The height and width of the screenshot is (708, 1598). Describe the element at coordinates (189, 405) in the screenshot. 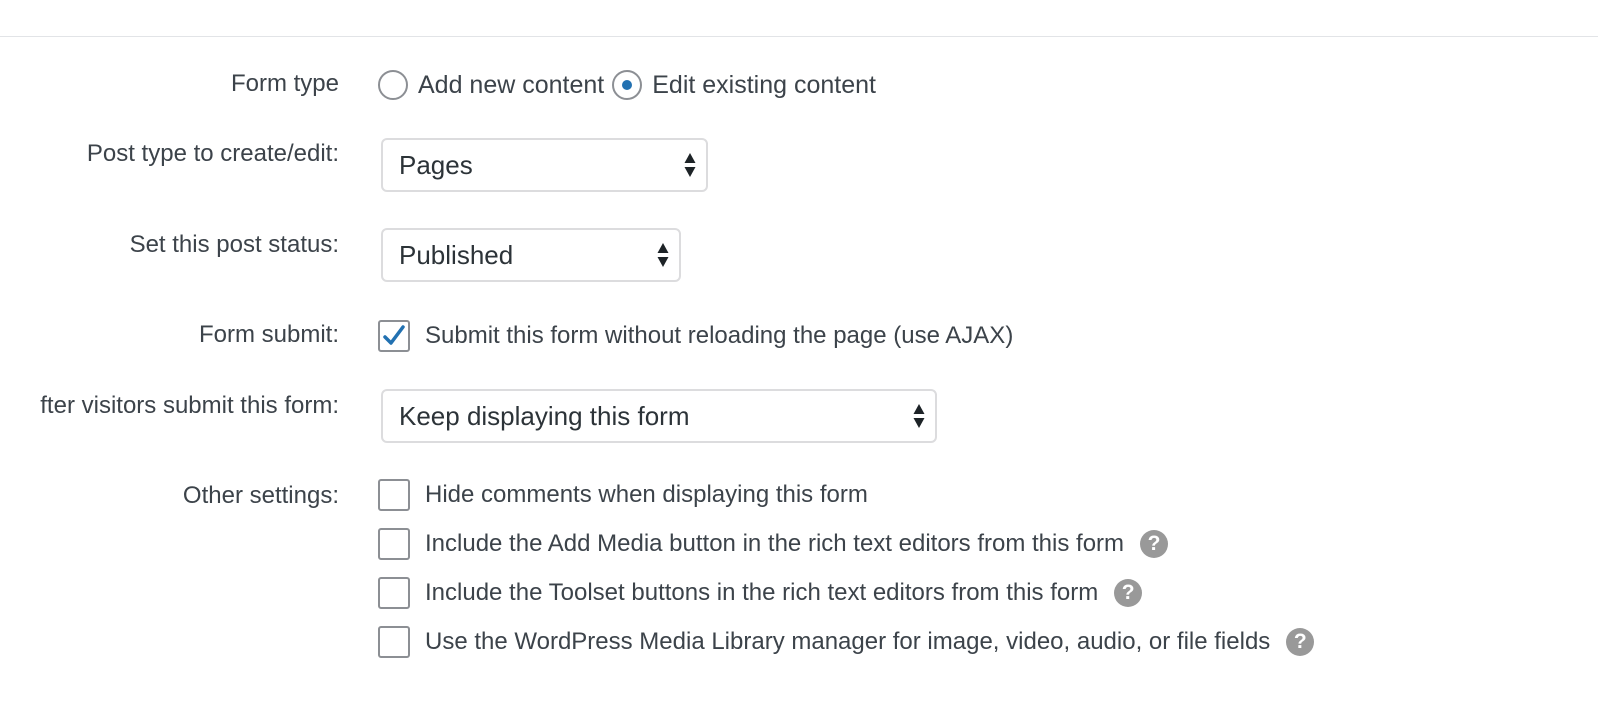

I see `after-submit-label: fter visitors submit this form:` at that location.